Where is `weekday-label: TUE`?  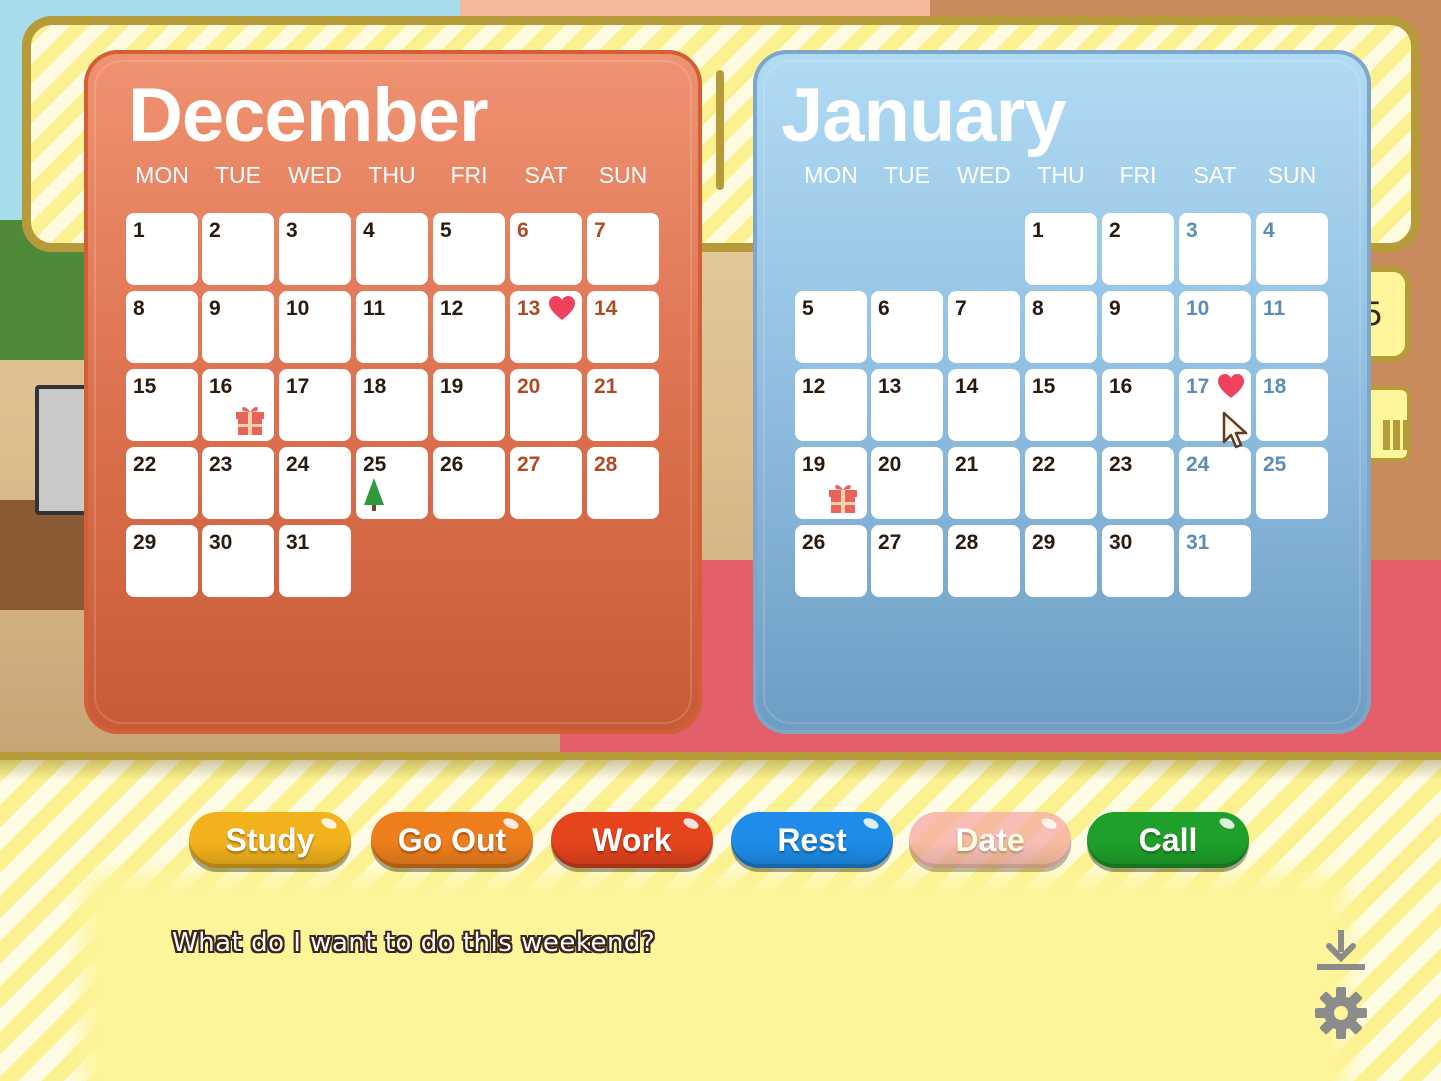 weekday-label: TUE is located at coordinates (907, 175).